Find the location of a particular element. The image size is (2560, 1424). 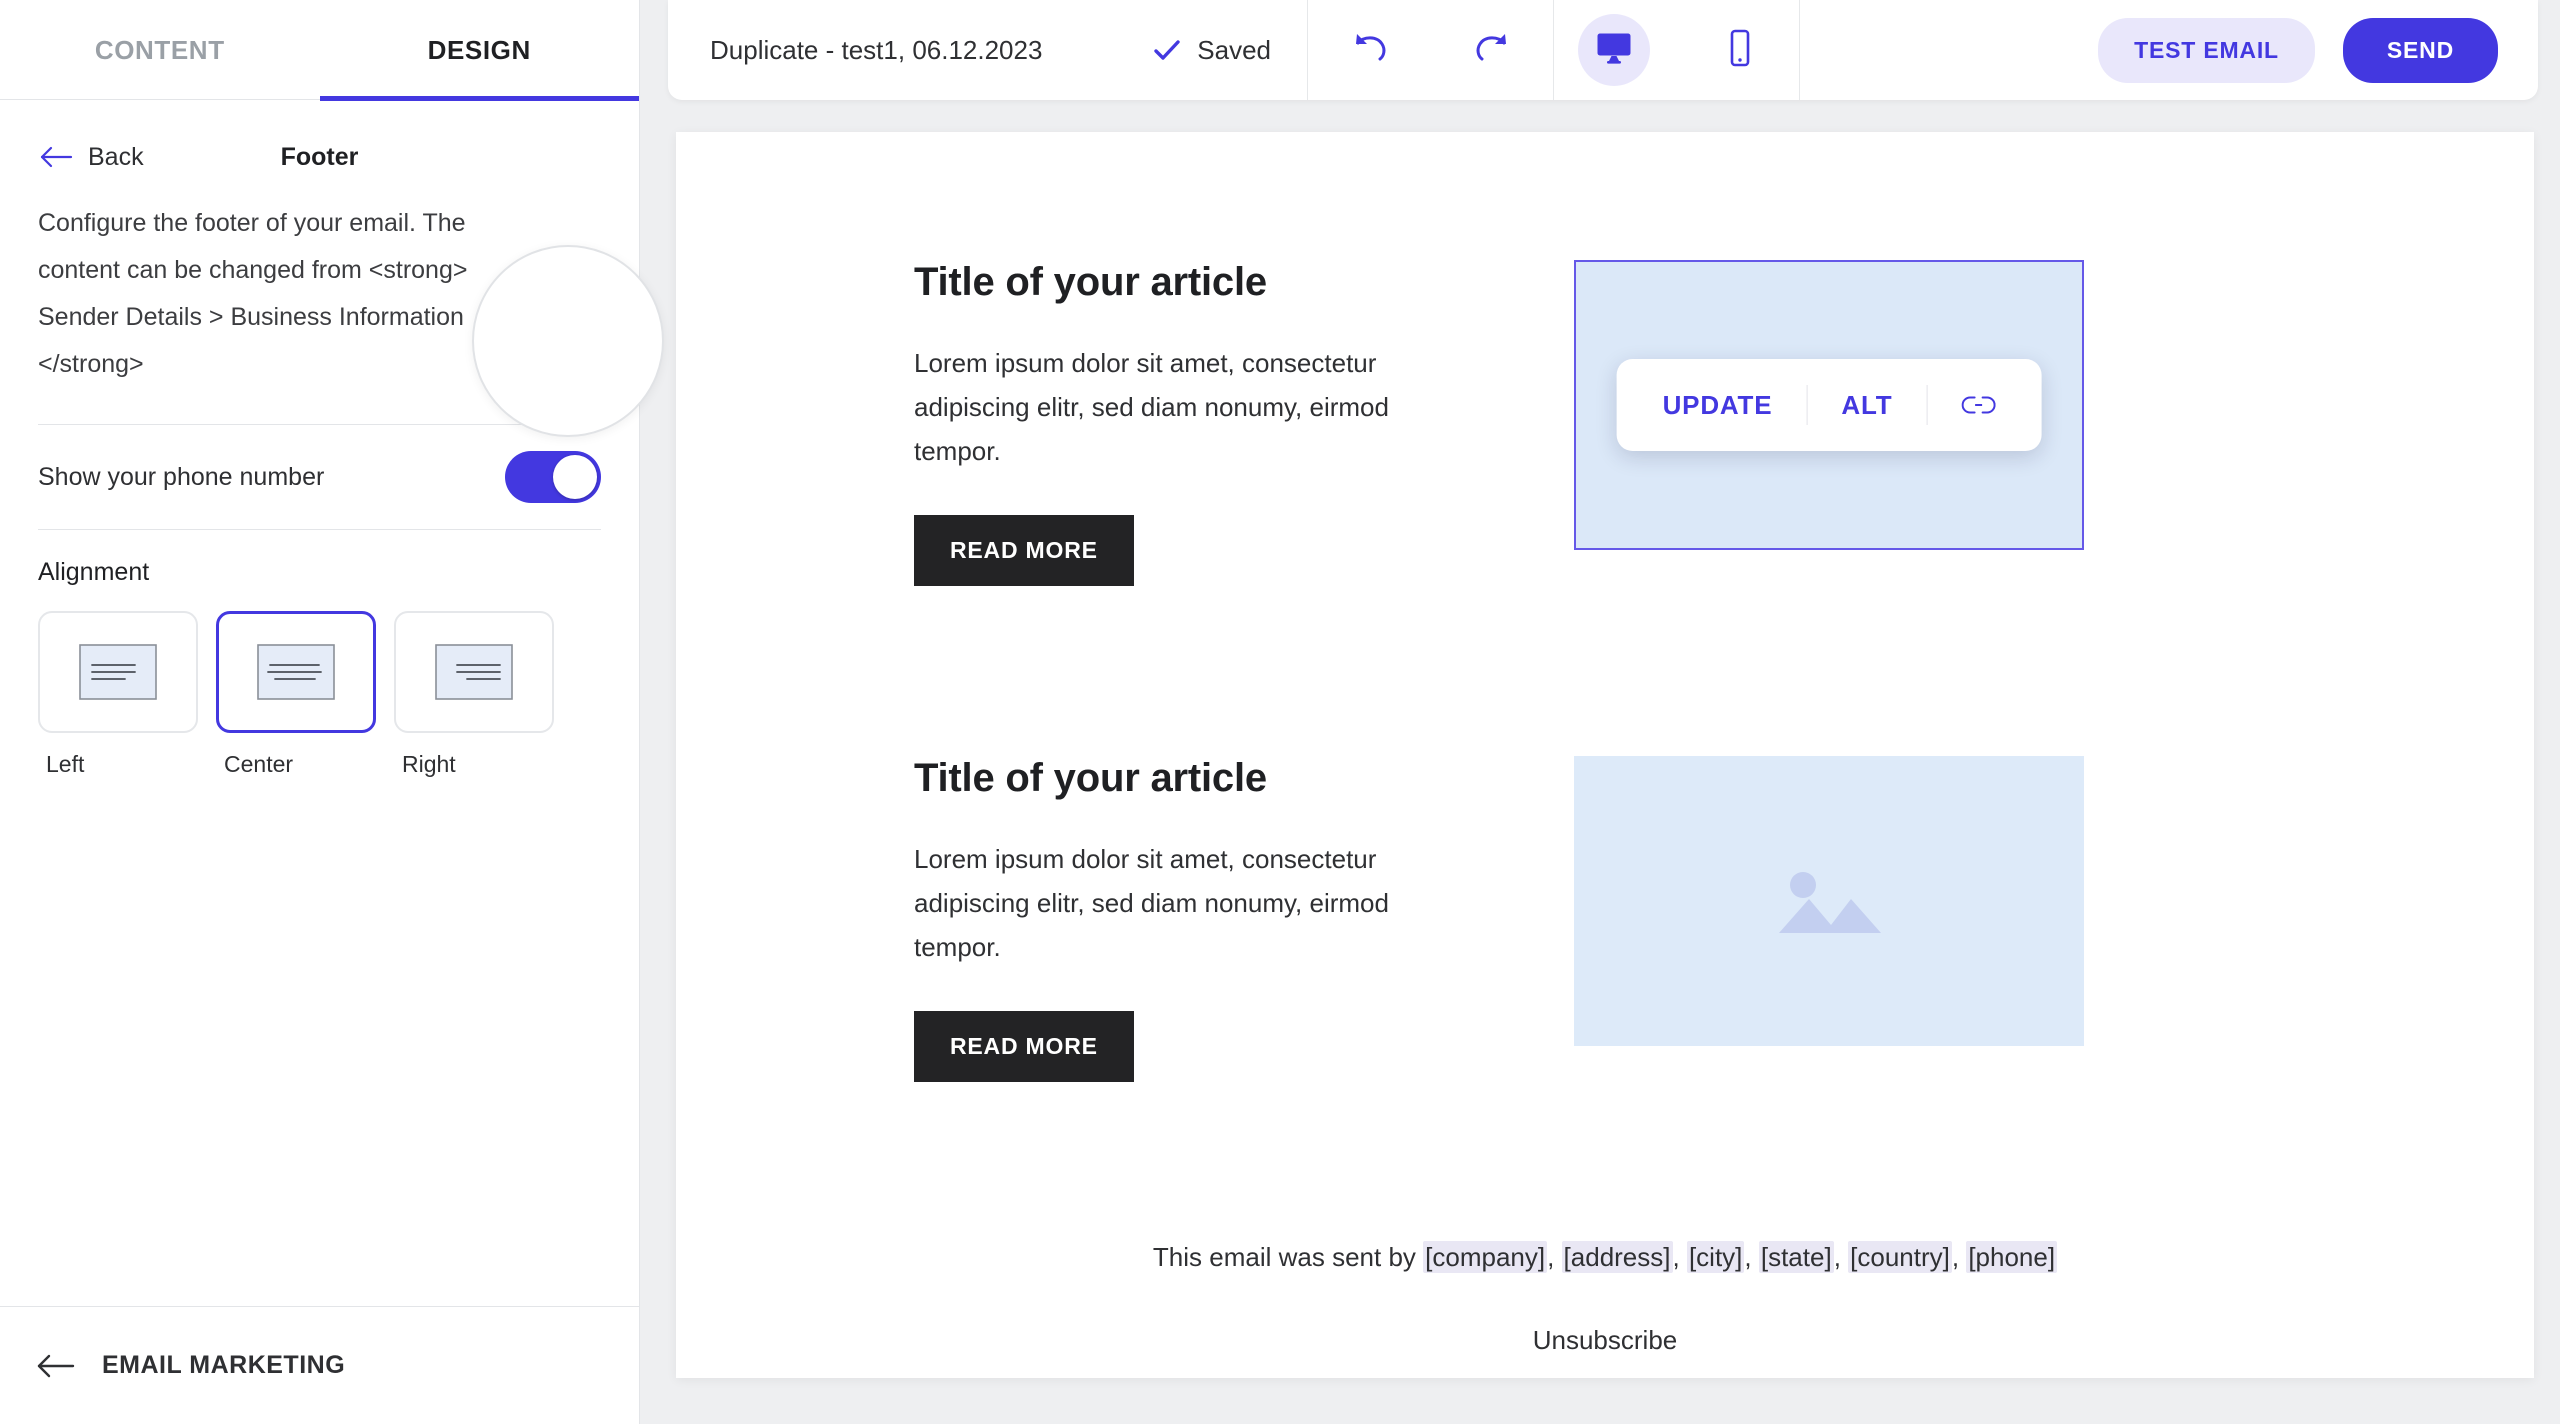

alignment-left-box is located at coordinates (118, 672).